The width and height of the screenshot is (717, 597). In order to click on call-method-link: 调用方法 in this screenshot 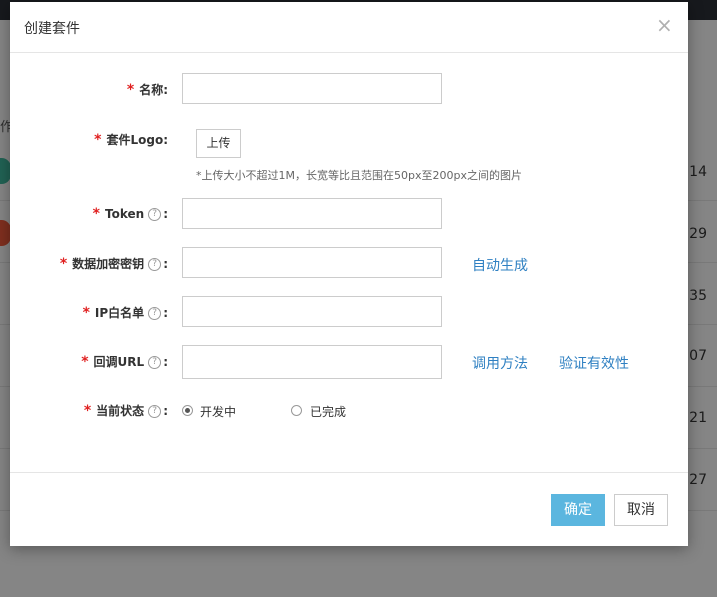, I will do `click(500, 363)`.